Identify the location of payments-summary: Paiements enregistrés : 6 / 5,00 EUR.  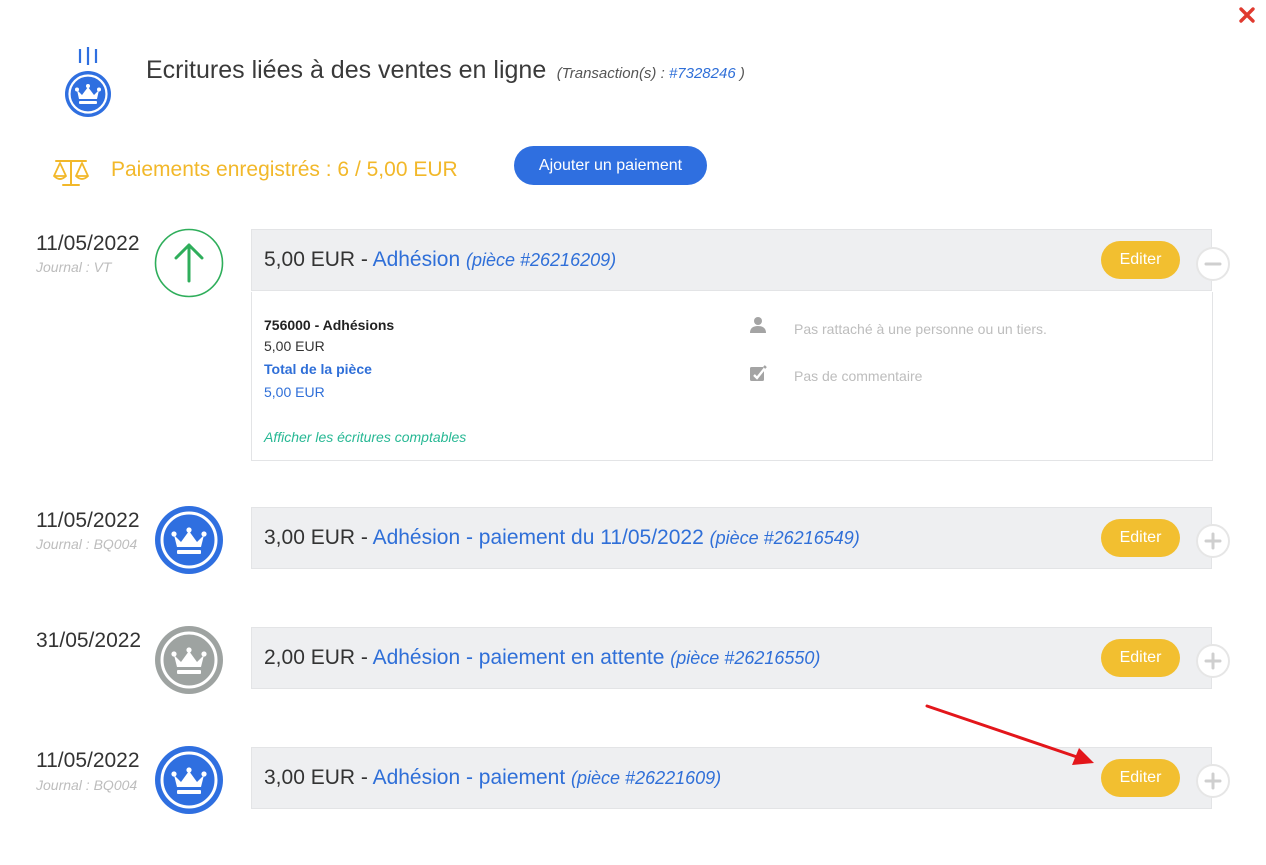
(284, 169).